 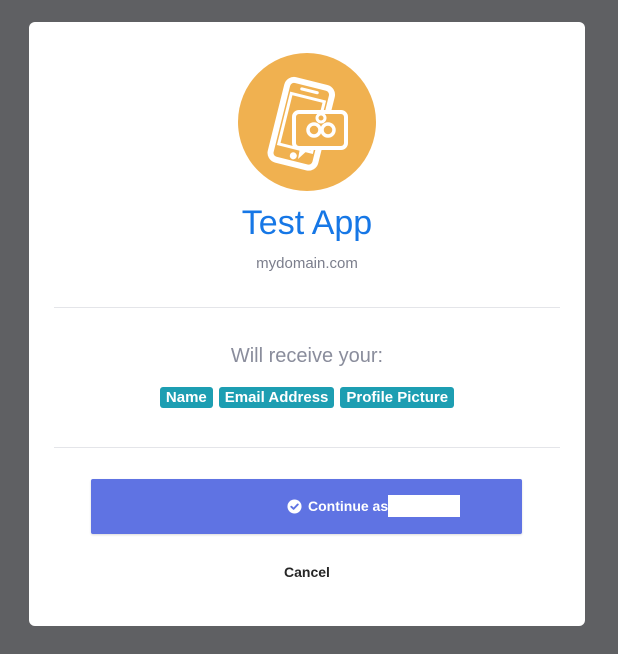 I want to click on cancel-button: Cancel, so click(x=307, y=572).